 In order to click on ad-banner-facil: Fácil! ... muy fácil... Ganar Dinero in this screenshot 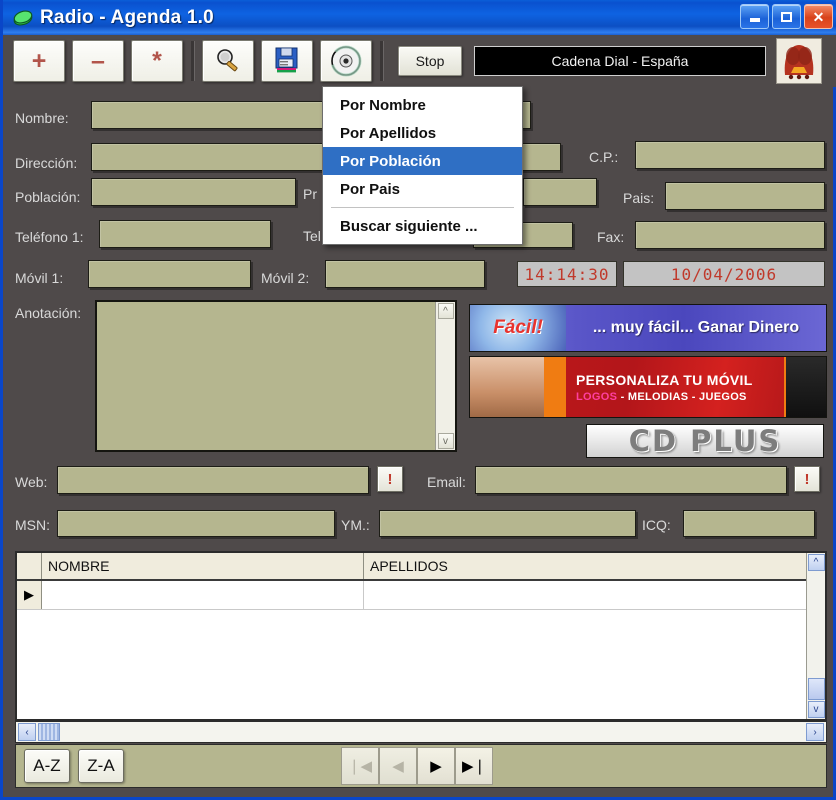, I will do `click(648, 328)`.